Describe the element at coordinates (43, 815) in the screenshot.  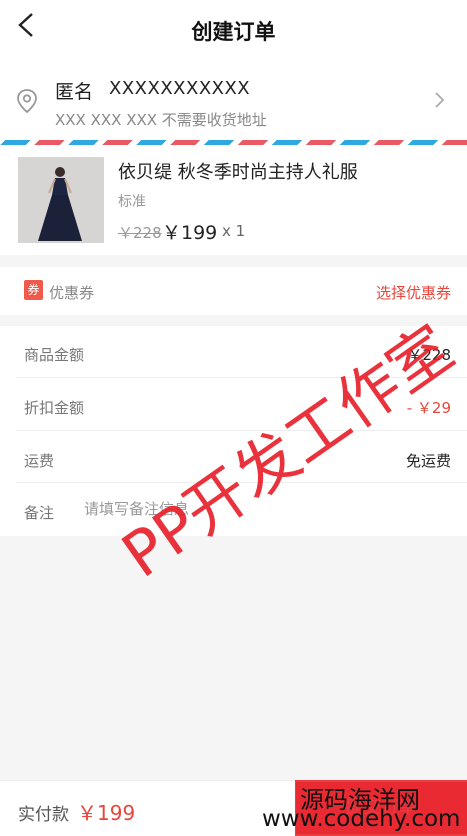
I see `total-pay-label: 实付款` at that location.